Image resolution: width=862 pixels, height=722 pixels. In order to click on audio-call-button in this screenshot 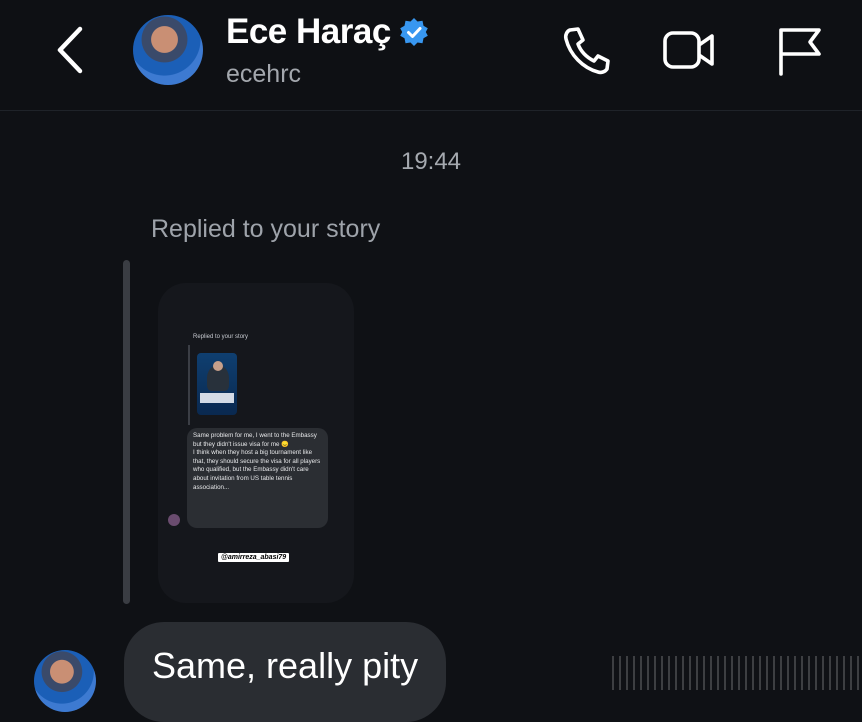, I will do `click(586, 50)`.